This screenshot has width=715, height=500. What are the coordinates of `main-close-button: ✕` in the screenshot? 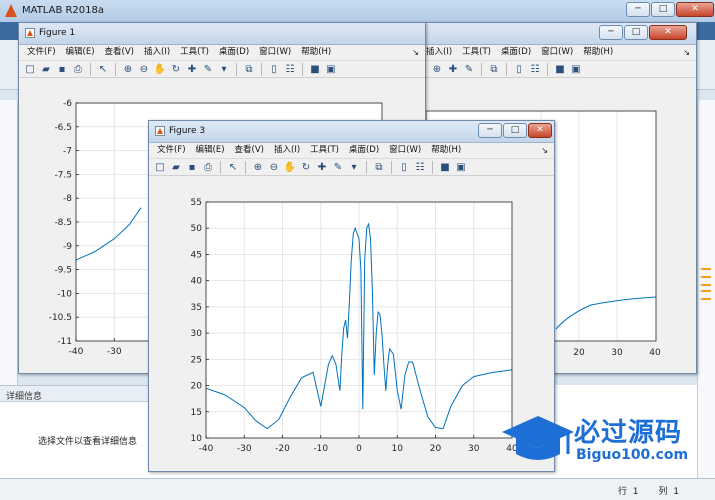 It's located at (695, 9).